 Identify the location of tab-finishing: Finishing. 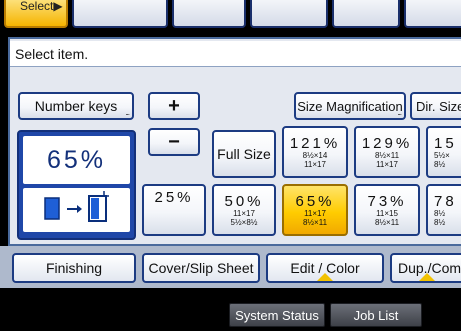
(74, 268).